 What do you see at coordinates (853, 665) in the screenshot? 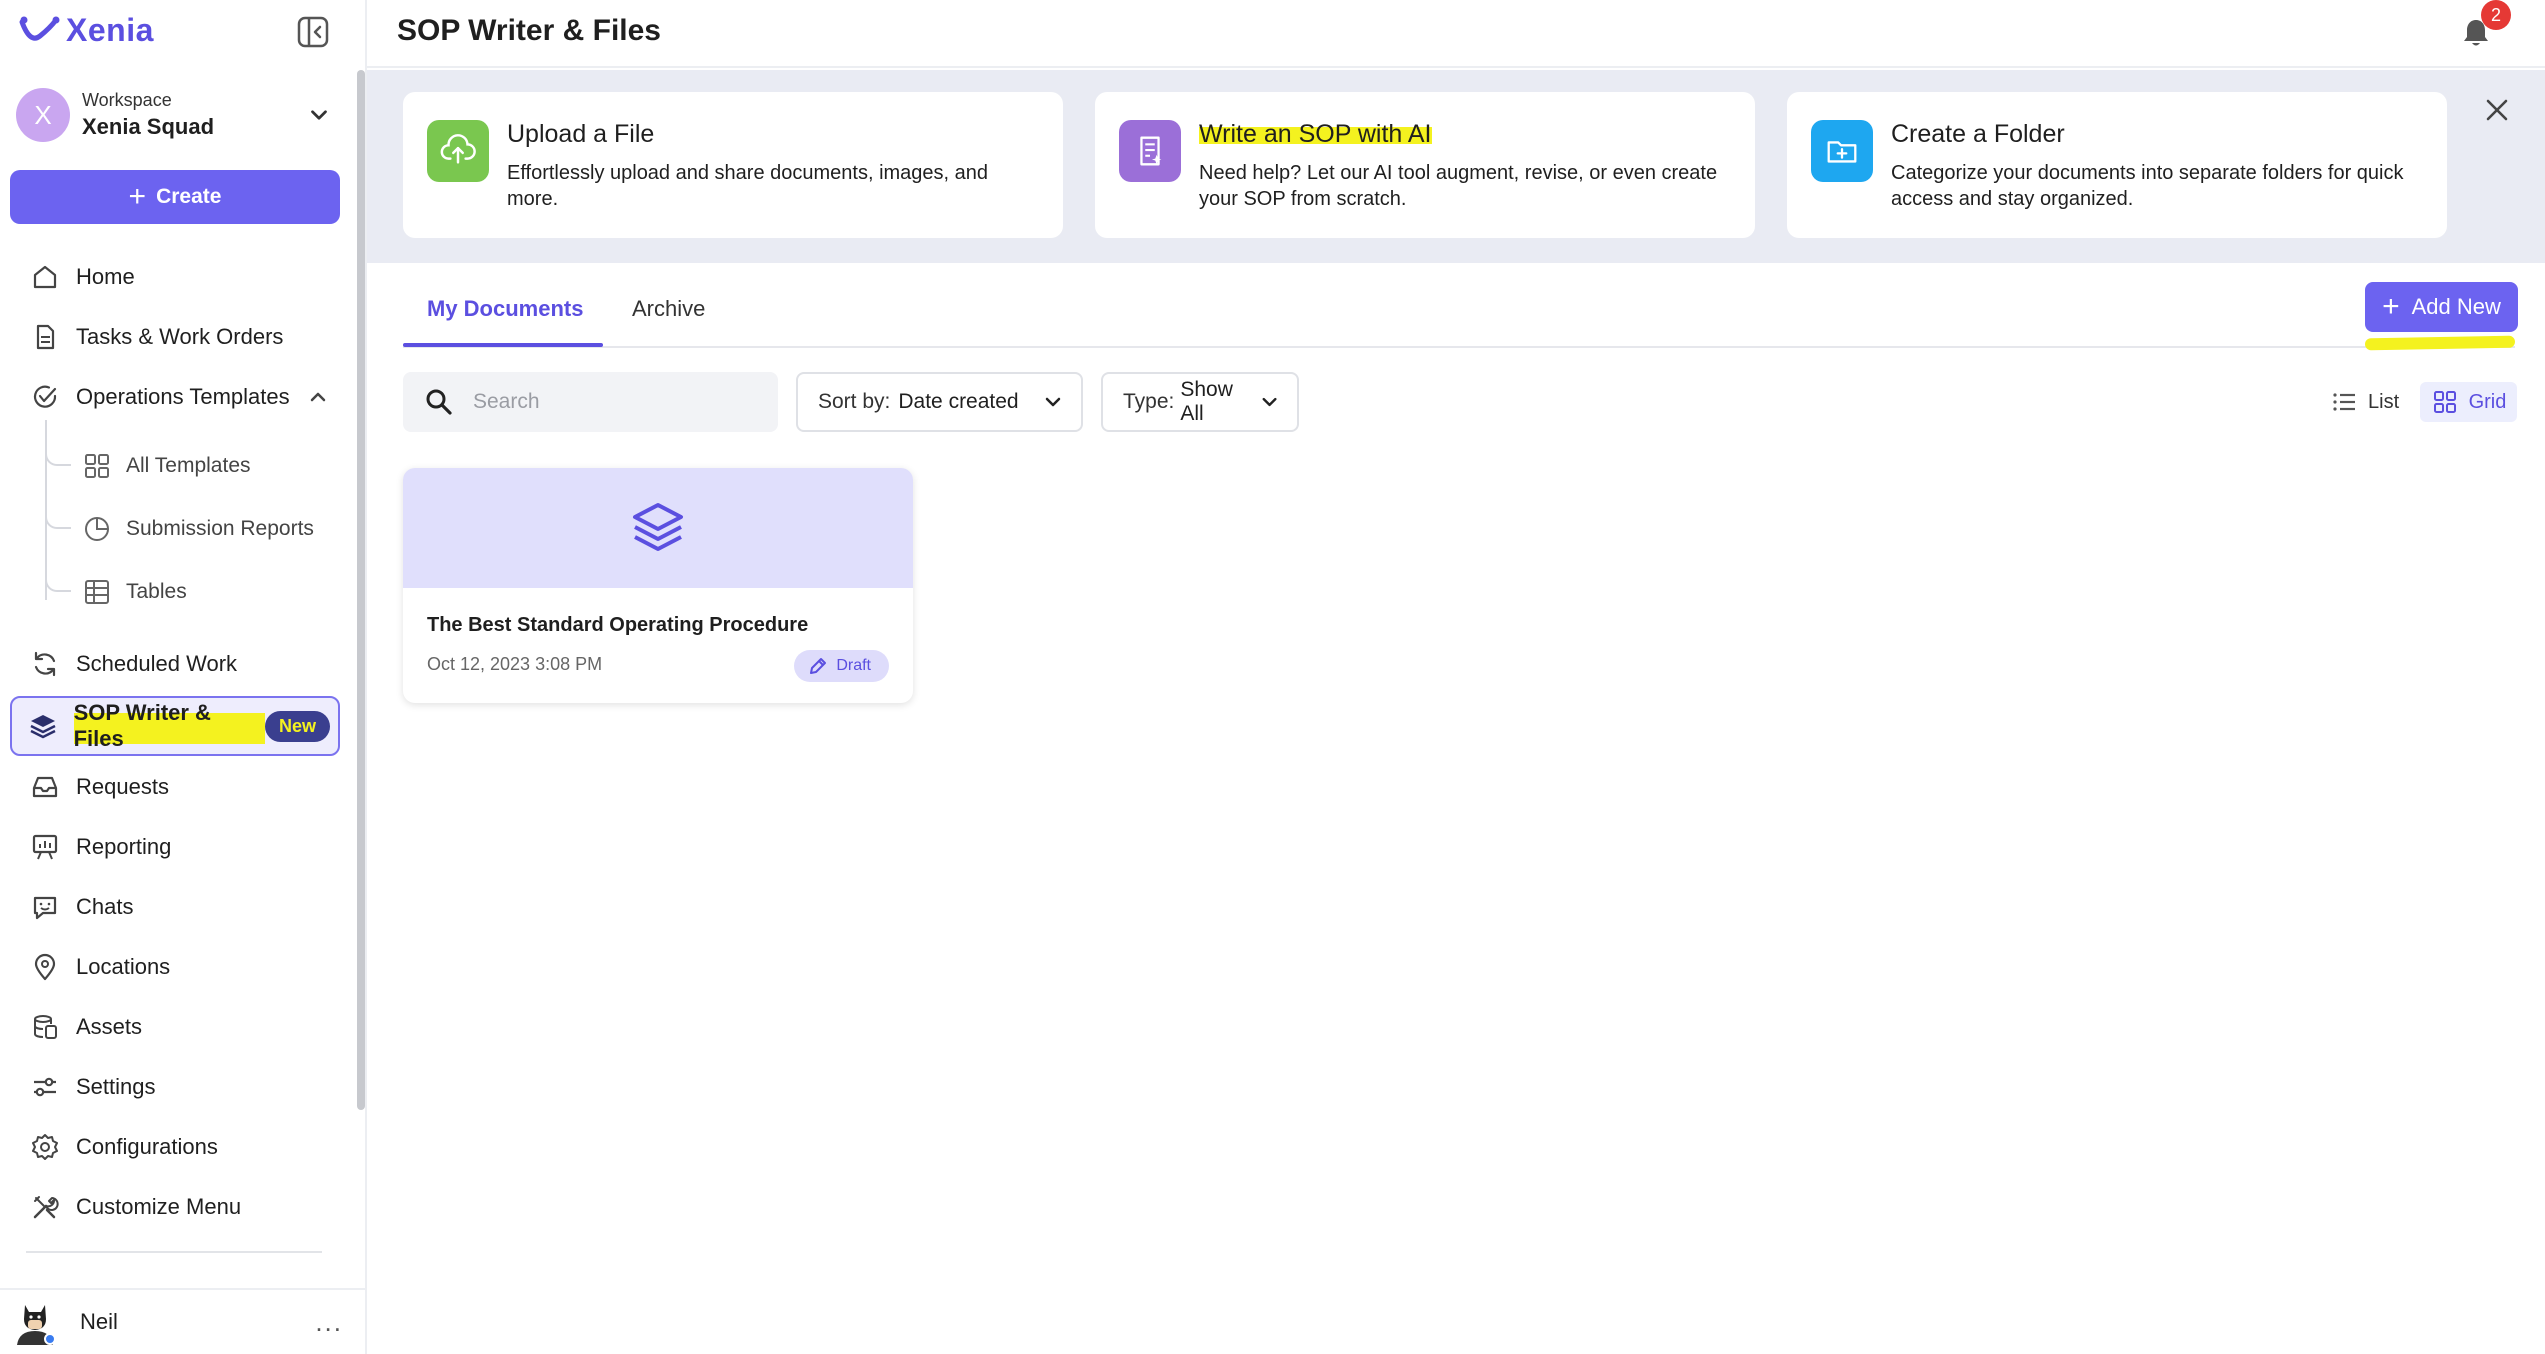
I see `status-label: Draft` at bounding box center [853, 665].